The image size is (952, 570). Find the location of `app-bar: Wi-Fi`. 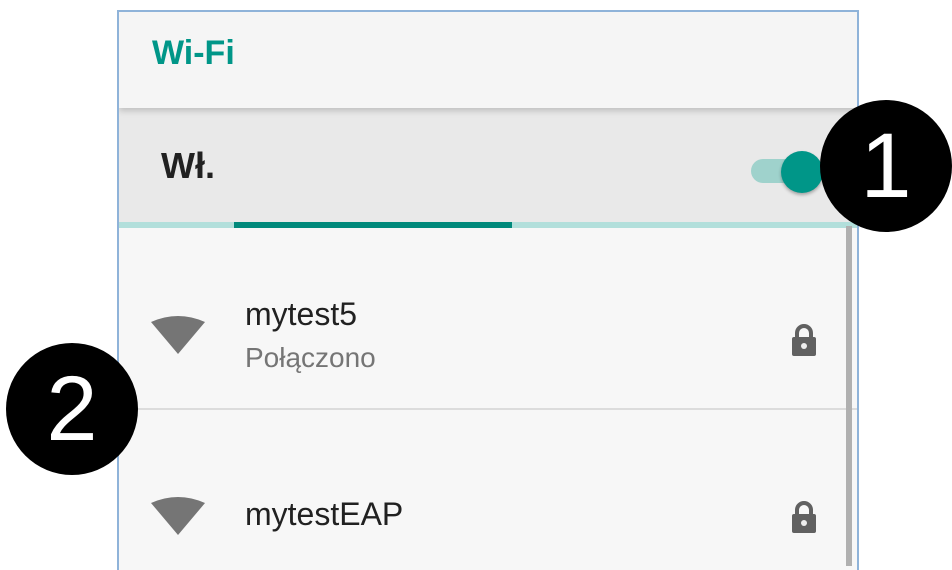

app-bar: Wi-Fi is located at coordinates (488, 60).